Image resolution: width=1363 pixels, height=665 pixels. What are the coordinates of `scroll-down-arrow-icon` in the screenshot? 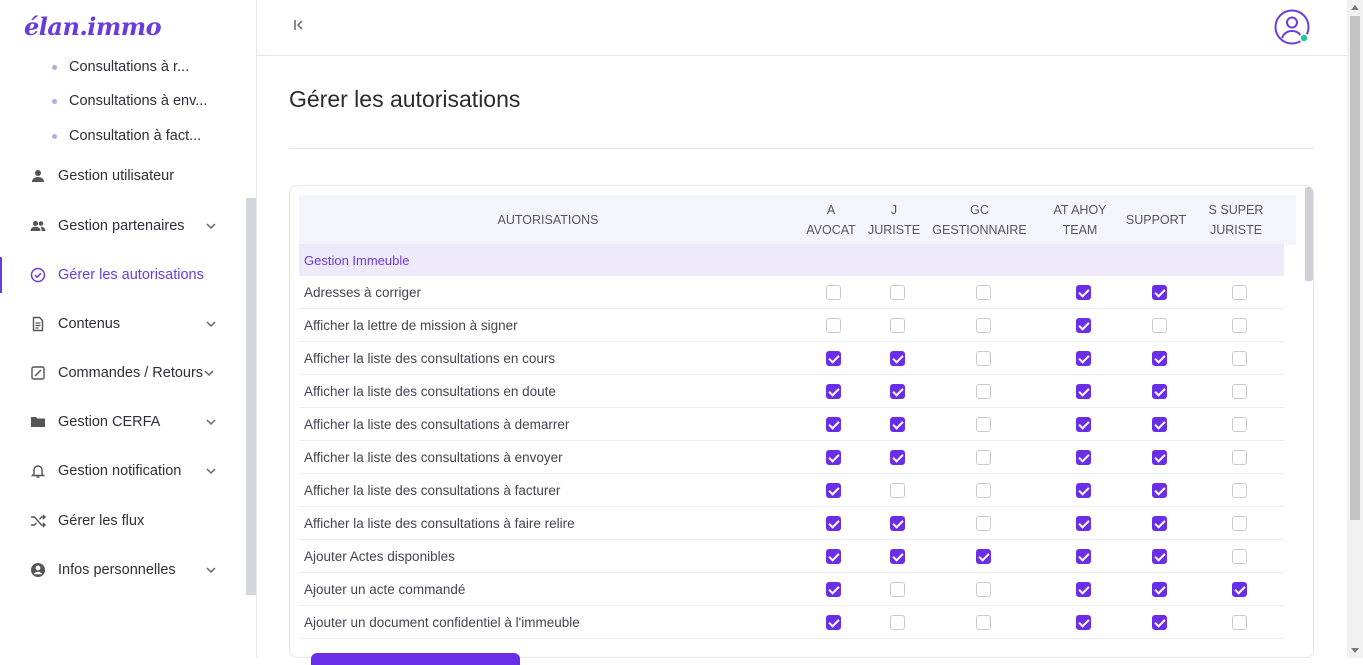 It's located at (1355, 650).